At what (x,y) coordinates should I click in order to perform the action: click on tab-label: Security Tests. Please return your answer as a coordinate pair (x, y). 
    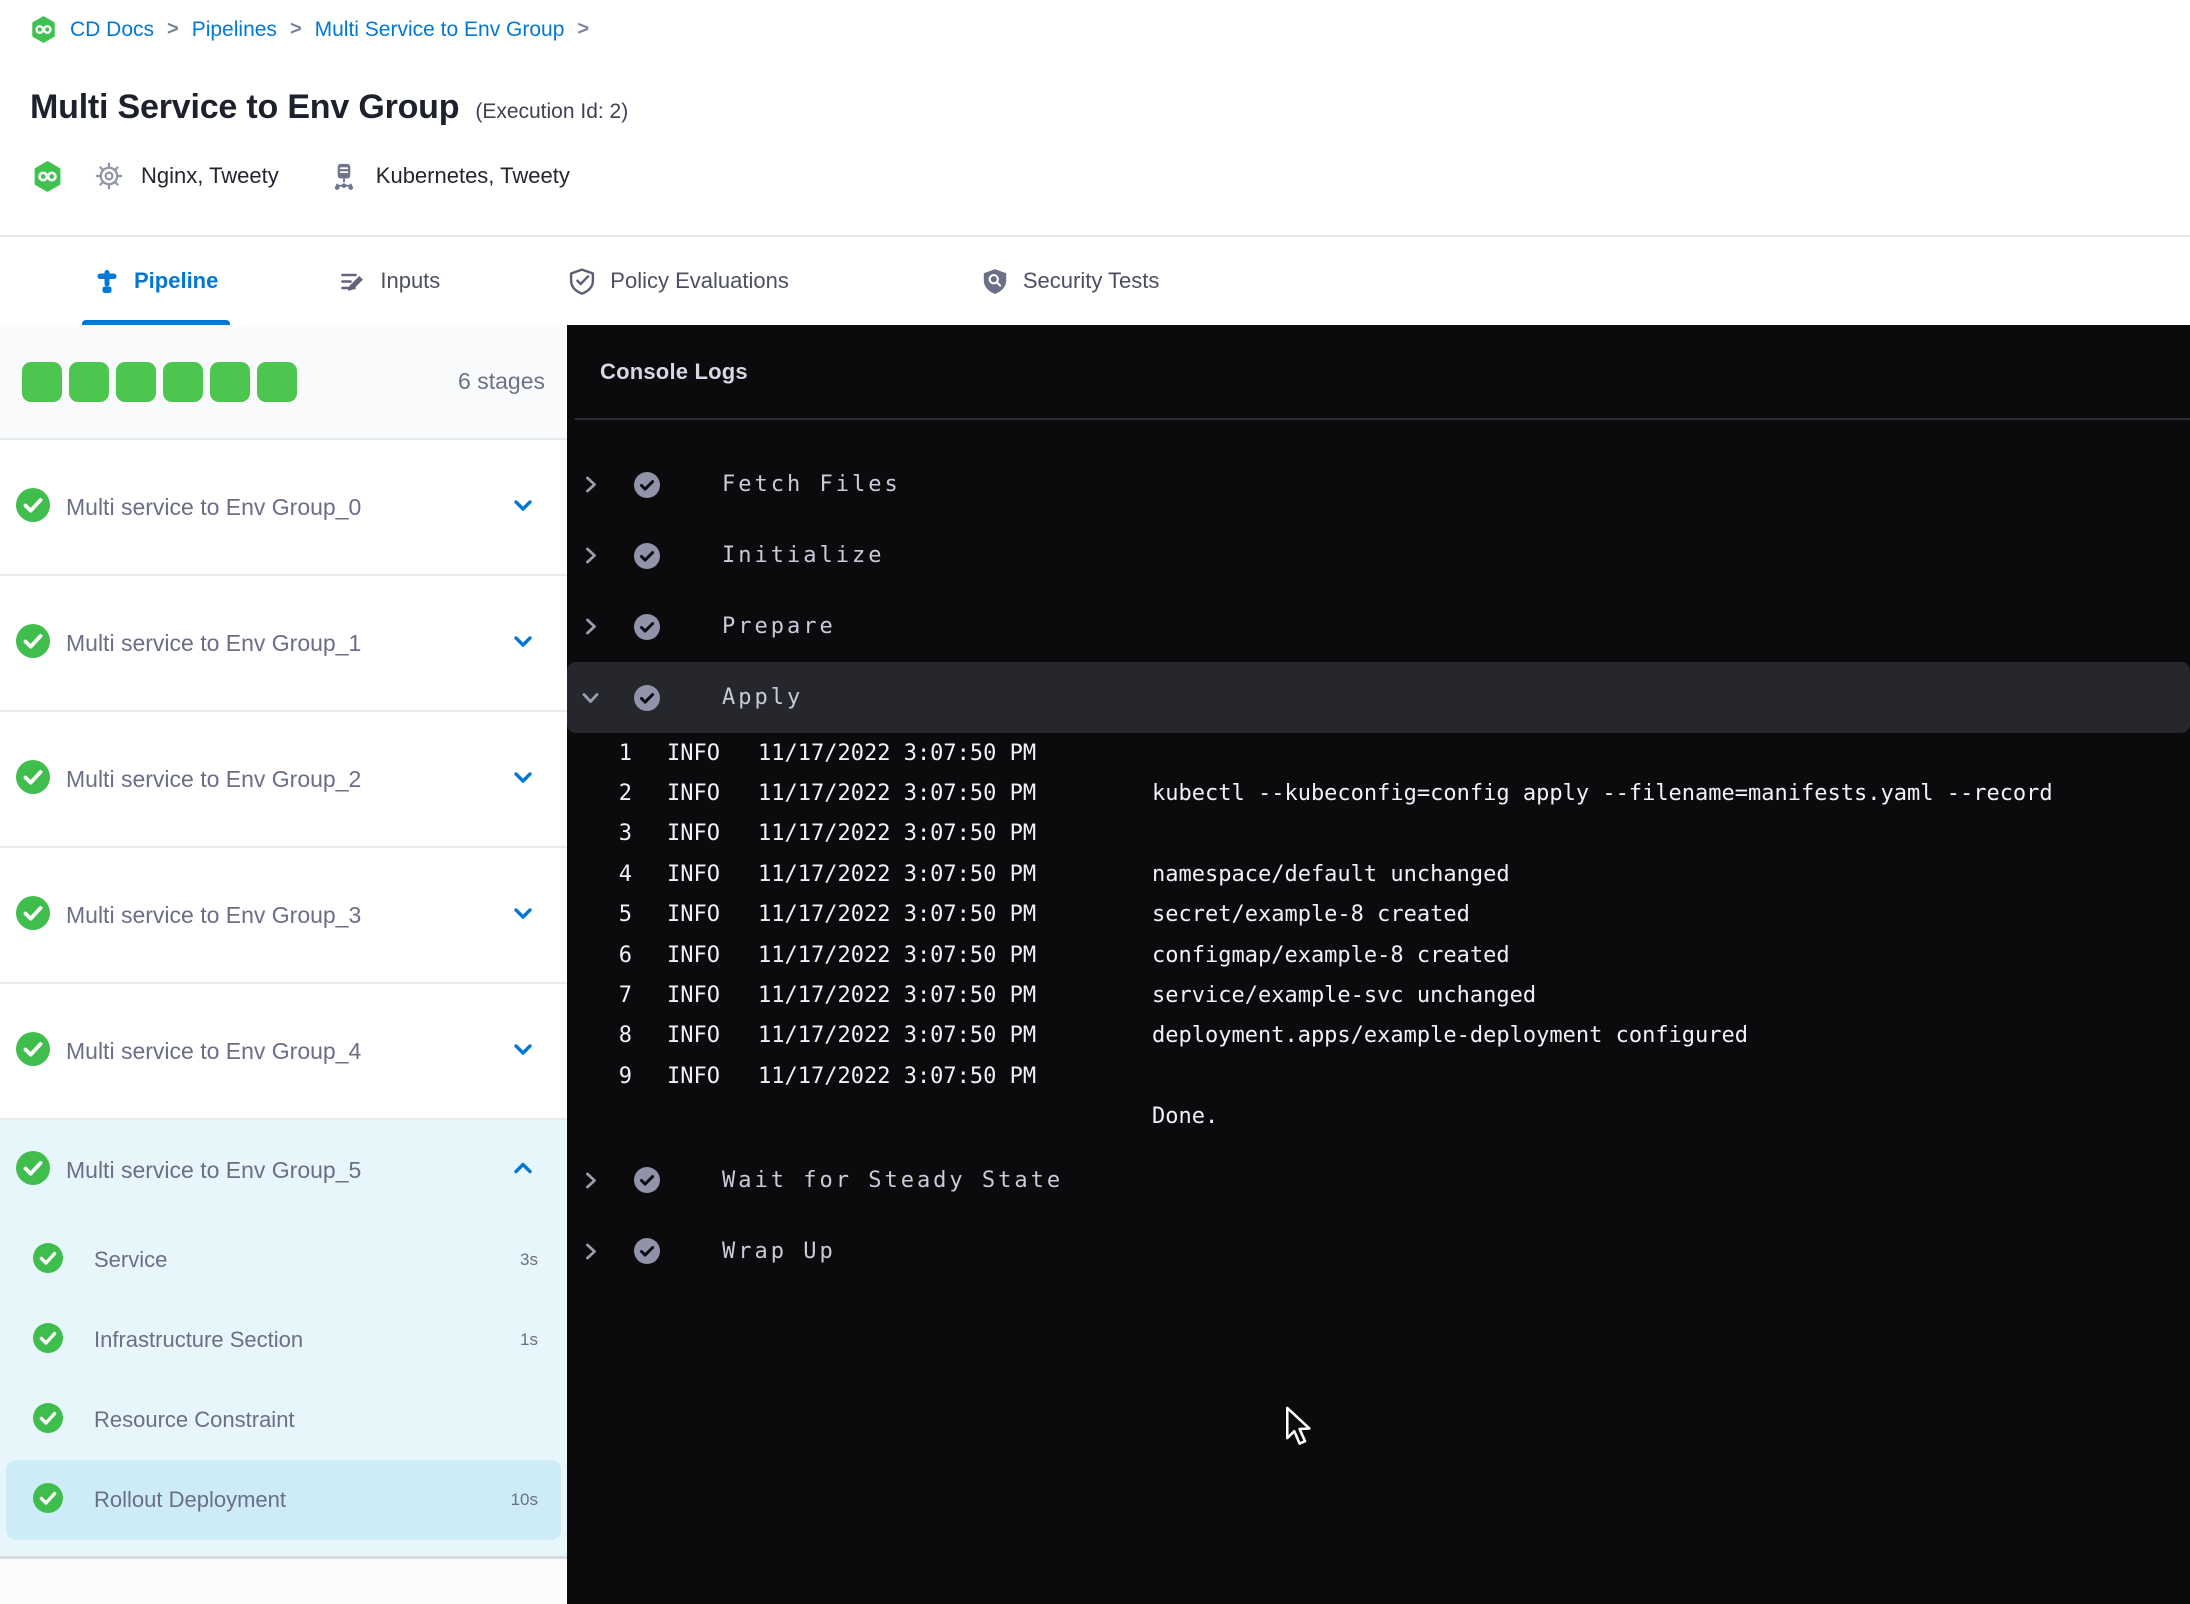
    Looking at the image, I should click on (1091, 280).